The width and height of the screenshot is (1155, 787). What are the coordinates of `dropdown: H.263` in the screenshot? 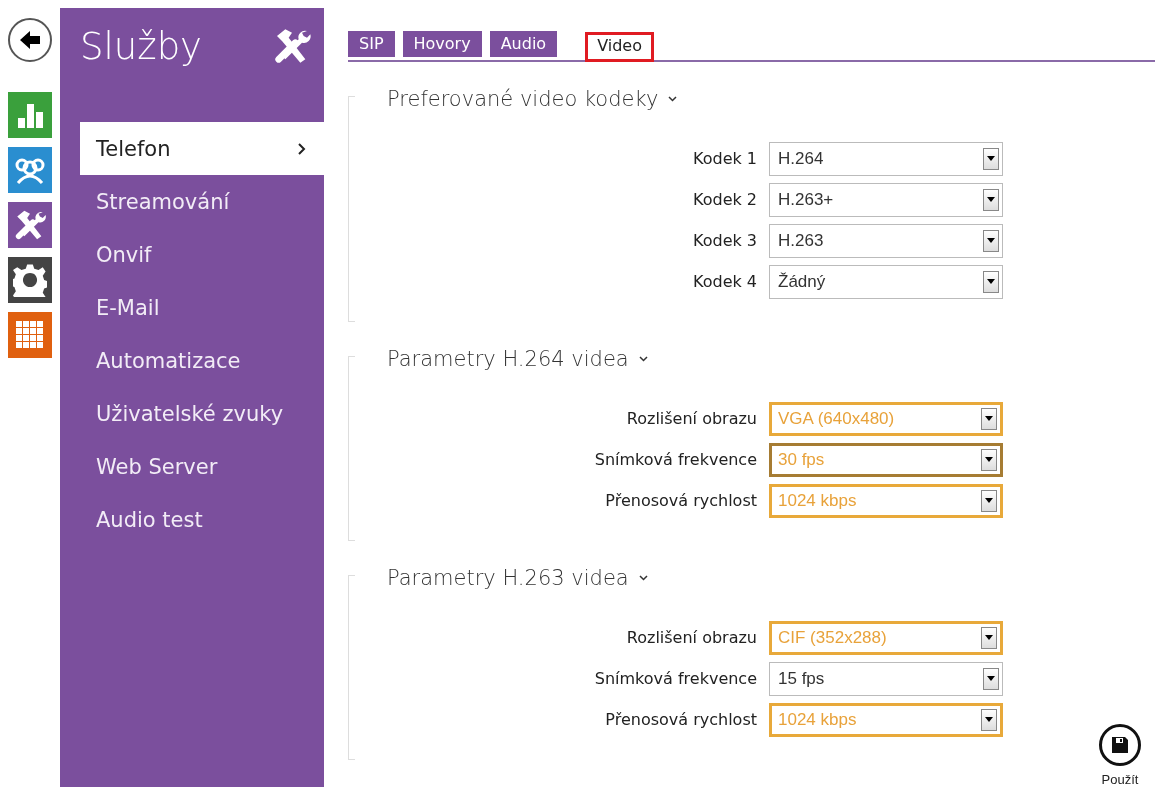 It's located at (886, 240).